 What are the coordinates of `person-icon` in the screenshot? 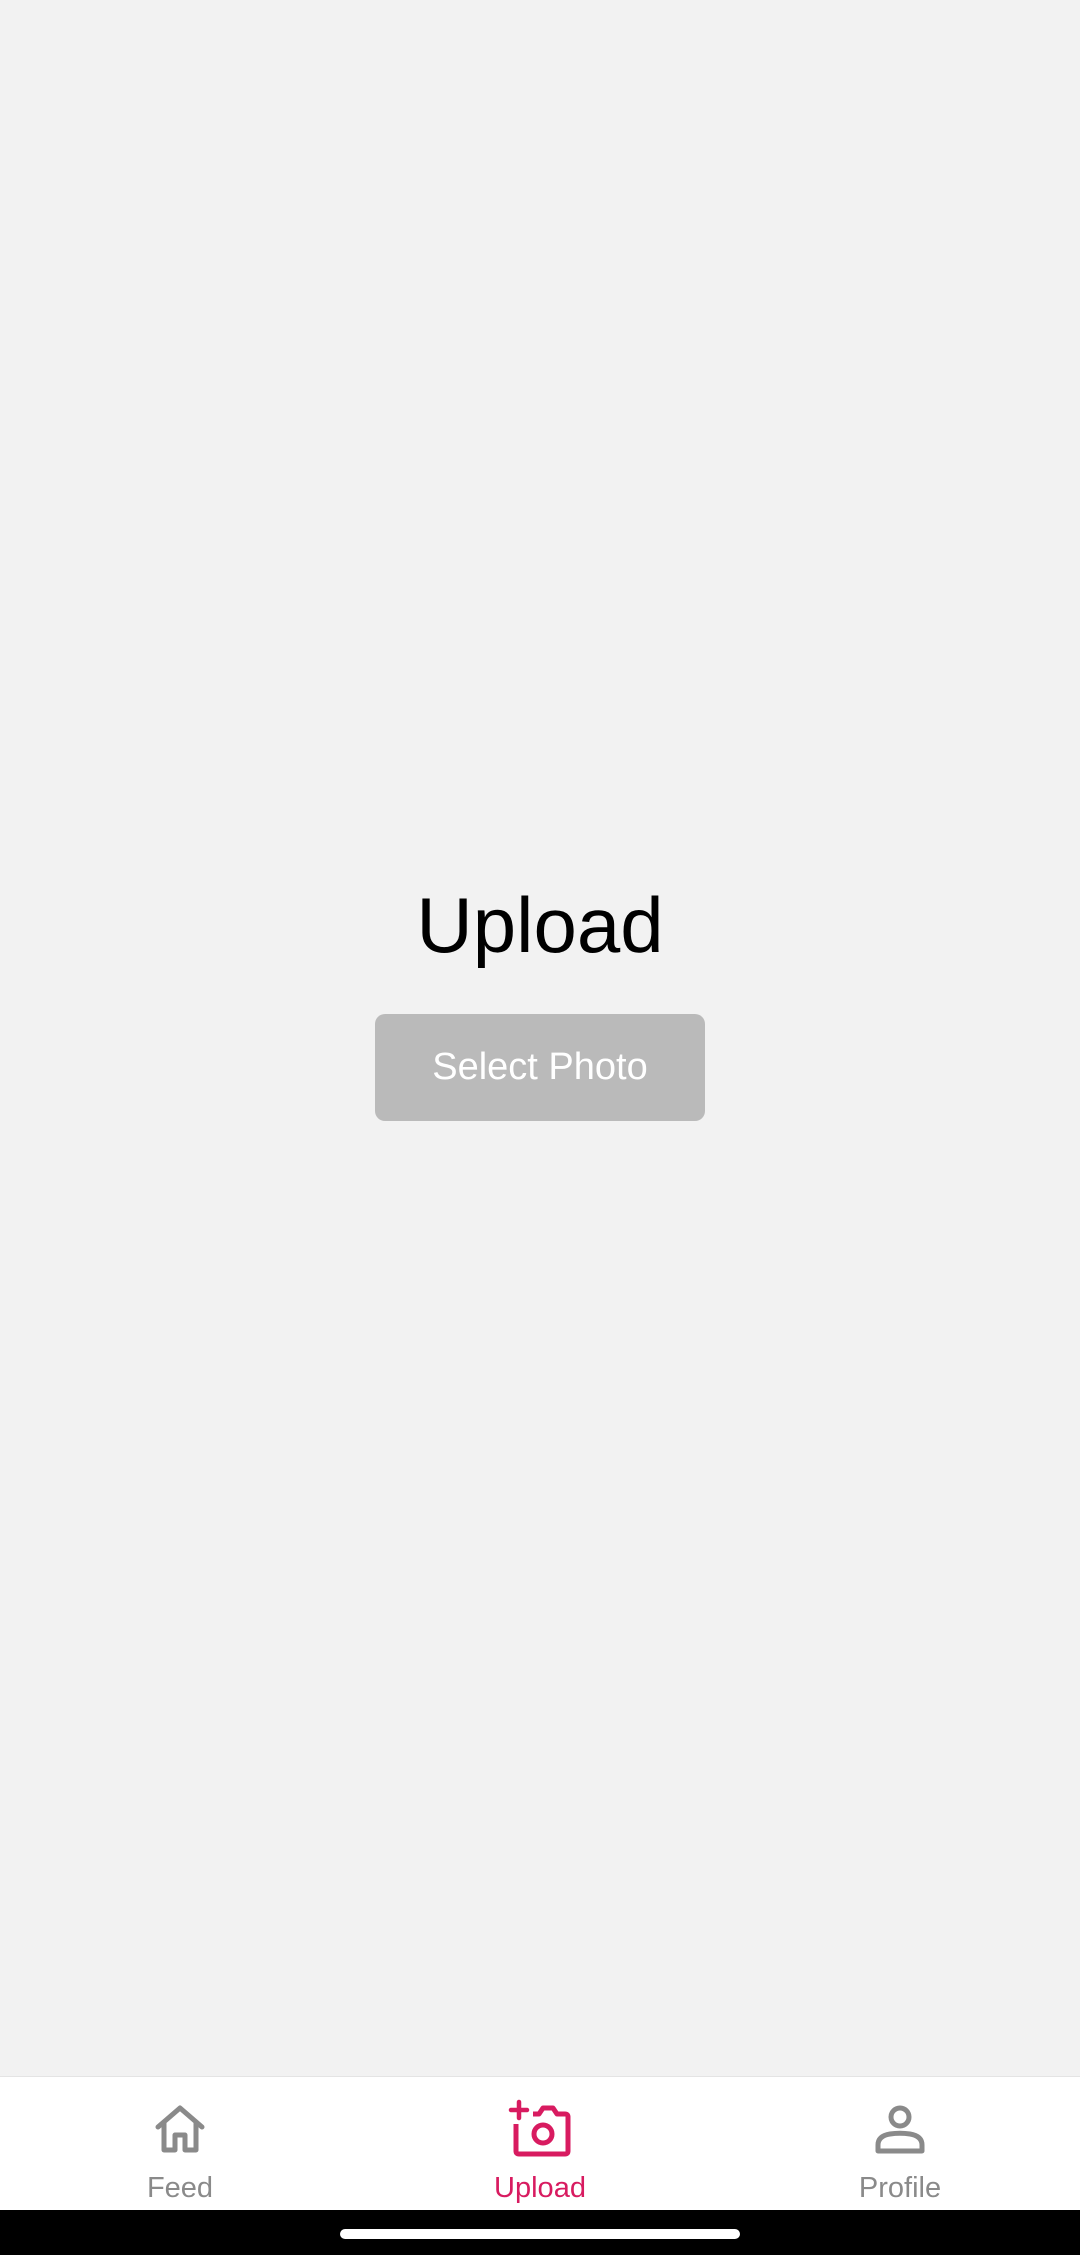 It's located at (900, 2129).